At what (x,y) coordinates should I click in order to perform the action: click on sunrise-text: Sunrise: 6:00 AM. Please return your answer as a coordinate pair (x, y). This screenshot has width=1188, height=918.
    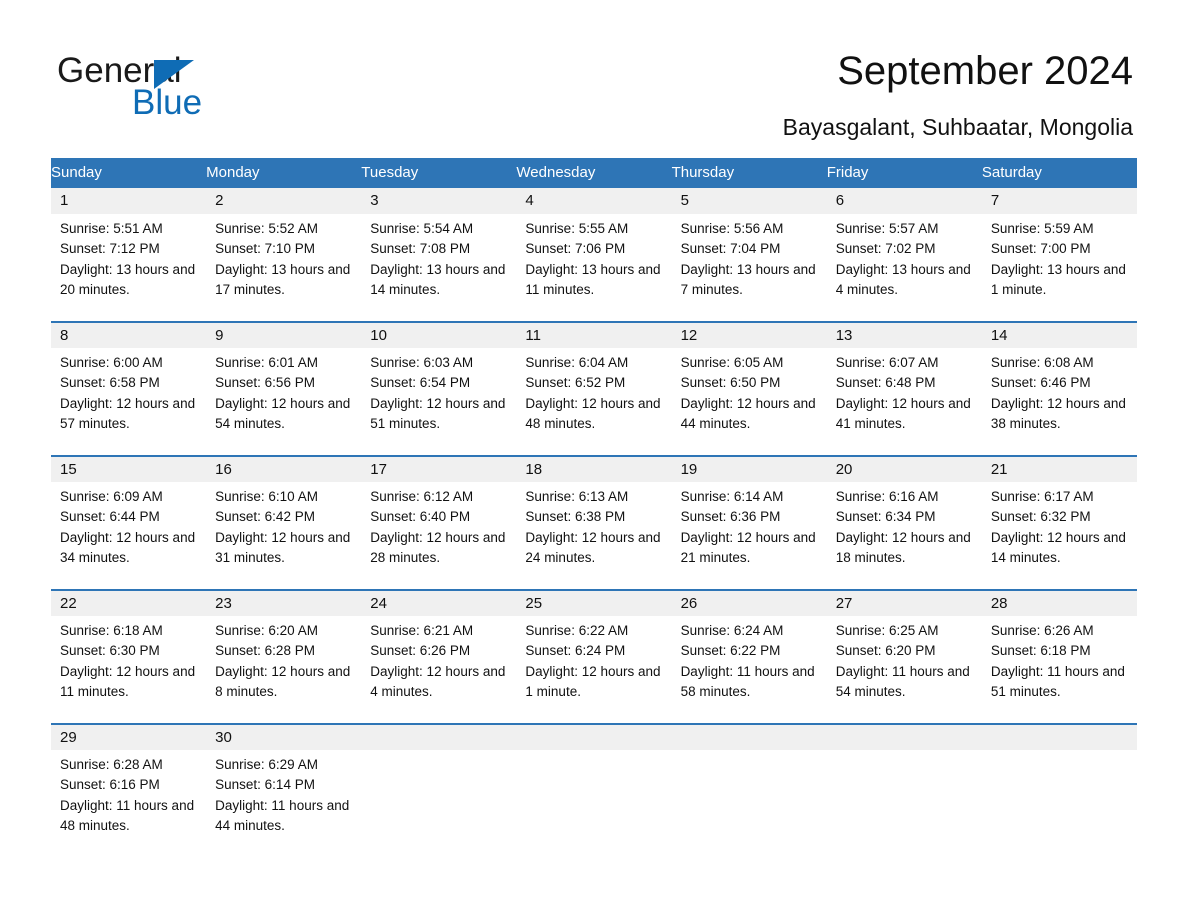
    Looking at the image, I should click on (111, 362).